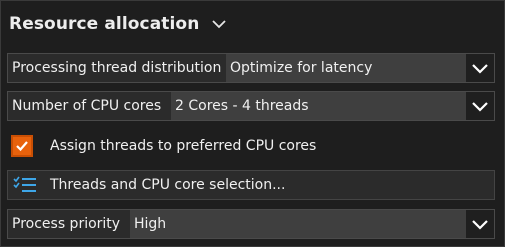  I want to click on process-priority-row: Process priority High, so click(251, 224).